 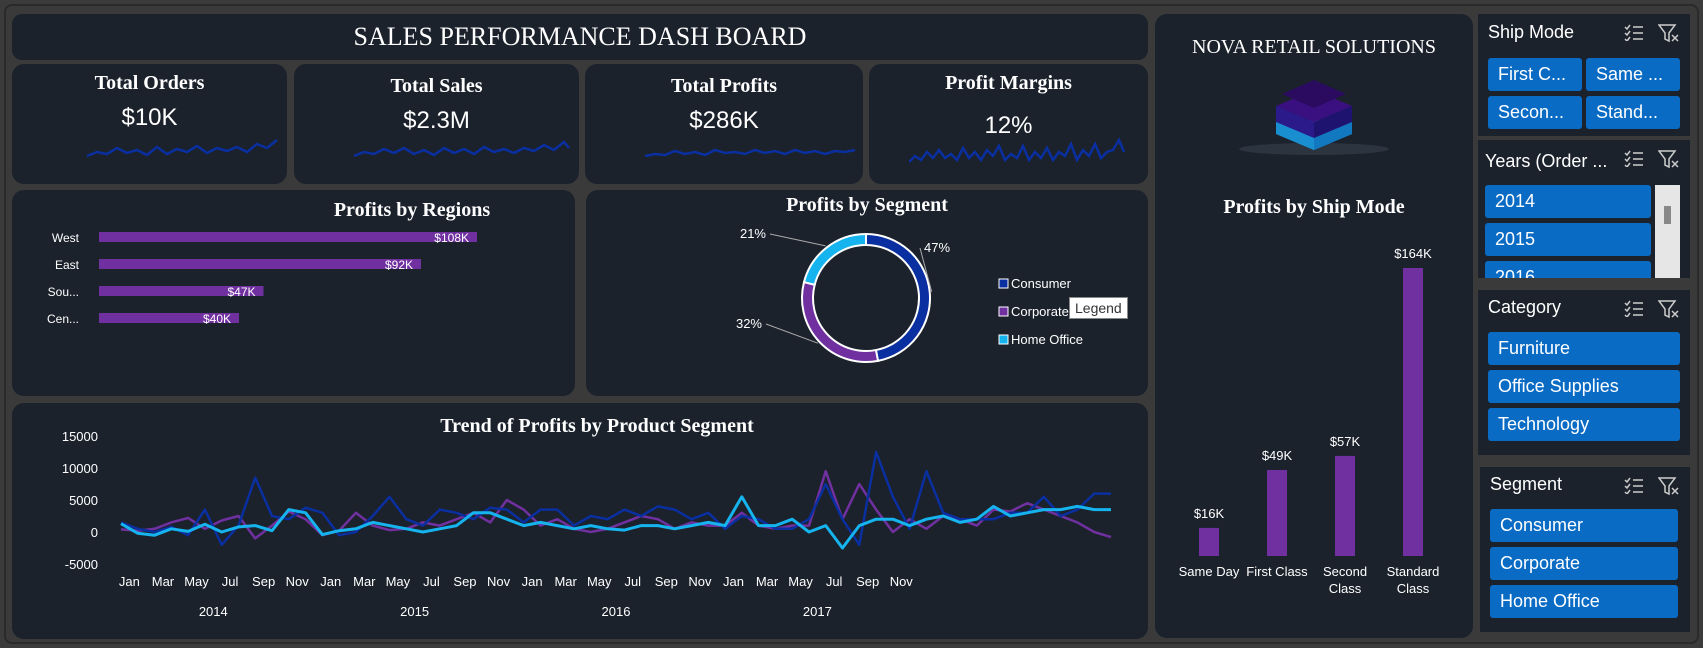 I want to click on region-data-label: $108K, so click(x=451, y=238).